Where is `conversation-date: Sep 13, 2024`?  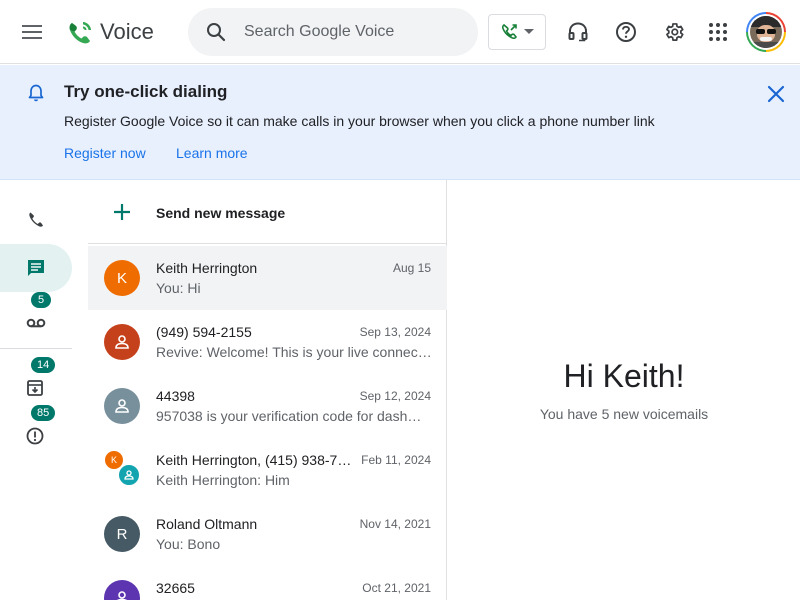
conversation-date: Sep 13, 2024 is located at coordinates (395, 332).